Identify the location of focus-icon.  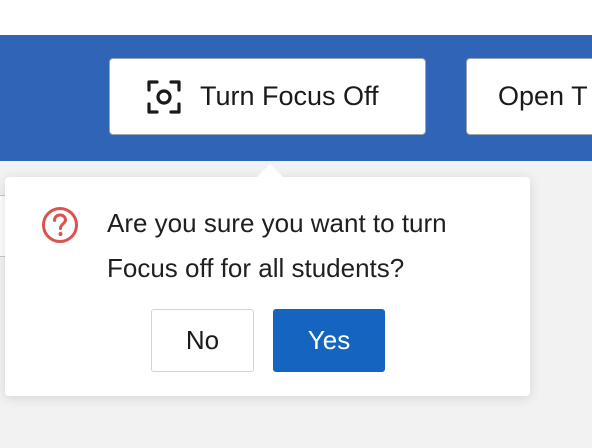
(164, 97).